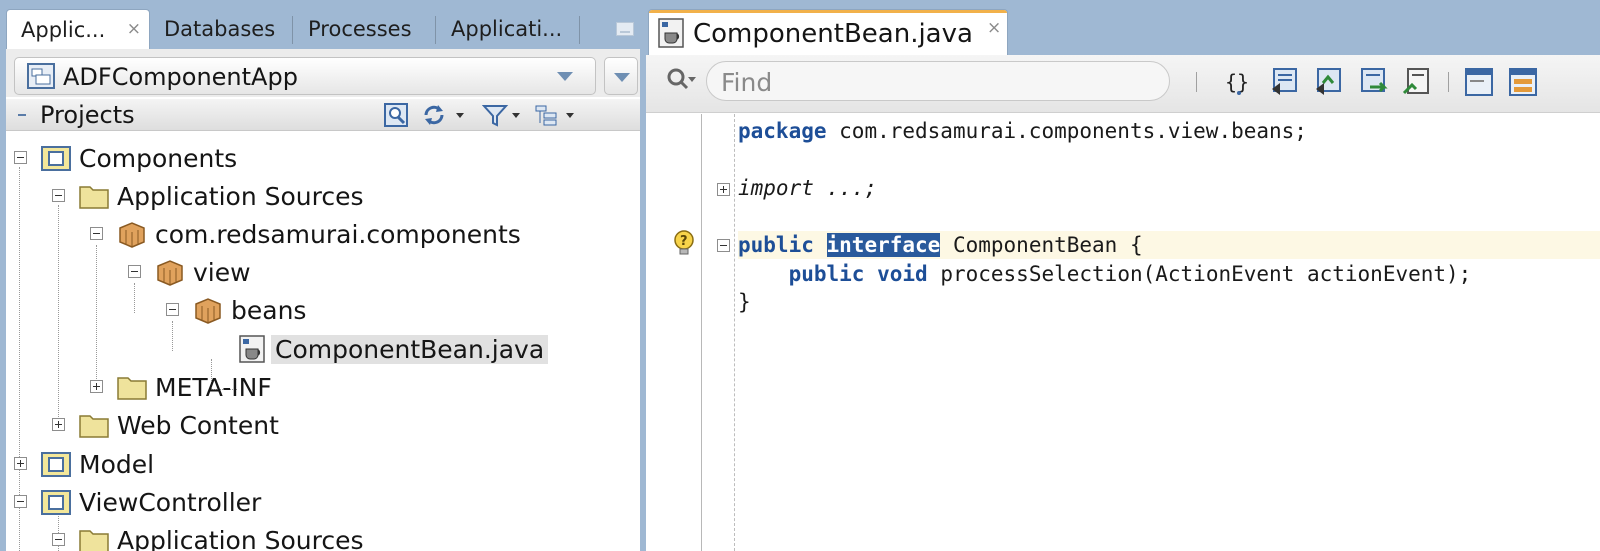  What do you see at coordinates (445, 115) in the screenshot?
I see `refresh-icon` at bounding box center [445, 115].